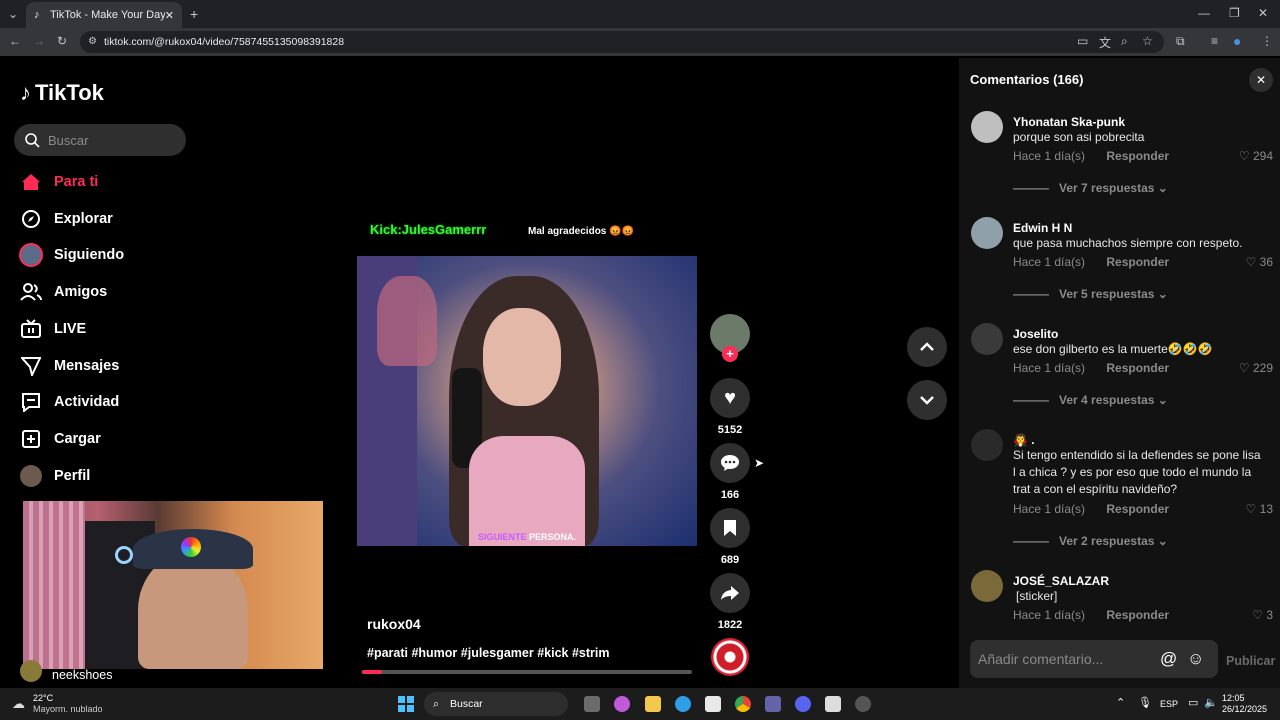  What do you see at coordinates (730, 537) in the screenshot?
I see `save-button: 689` at bounding box center [730, 537].